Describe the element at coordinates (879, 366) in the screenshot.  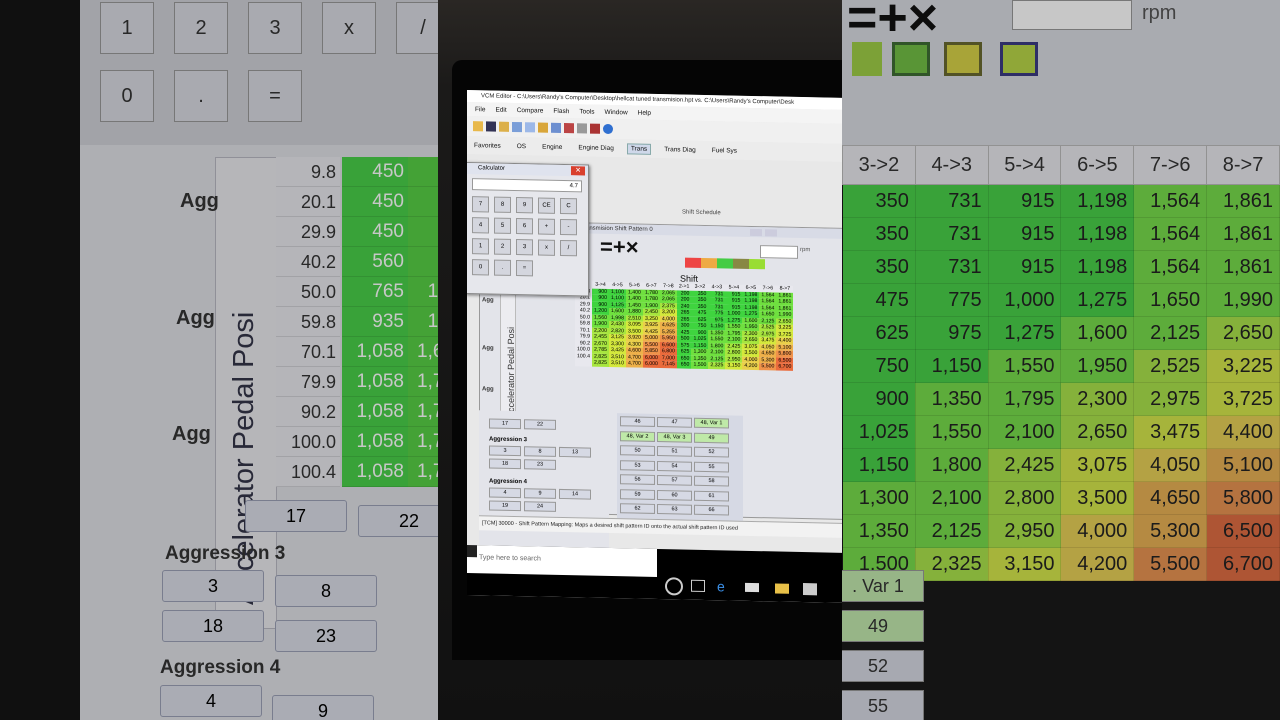
I see `grid-cell: 750` at that location.